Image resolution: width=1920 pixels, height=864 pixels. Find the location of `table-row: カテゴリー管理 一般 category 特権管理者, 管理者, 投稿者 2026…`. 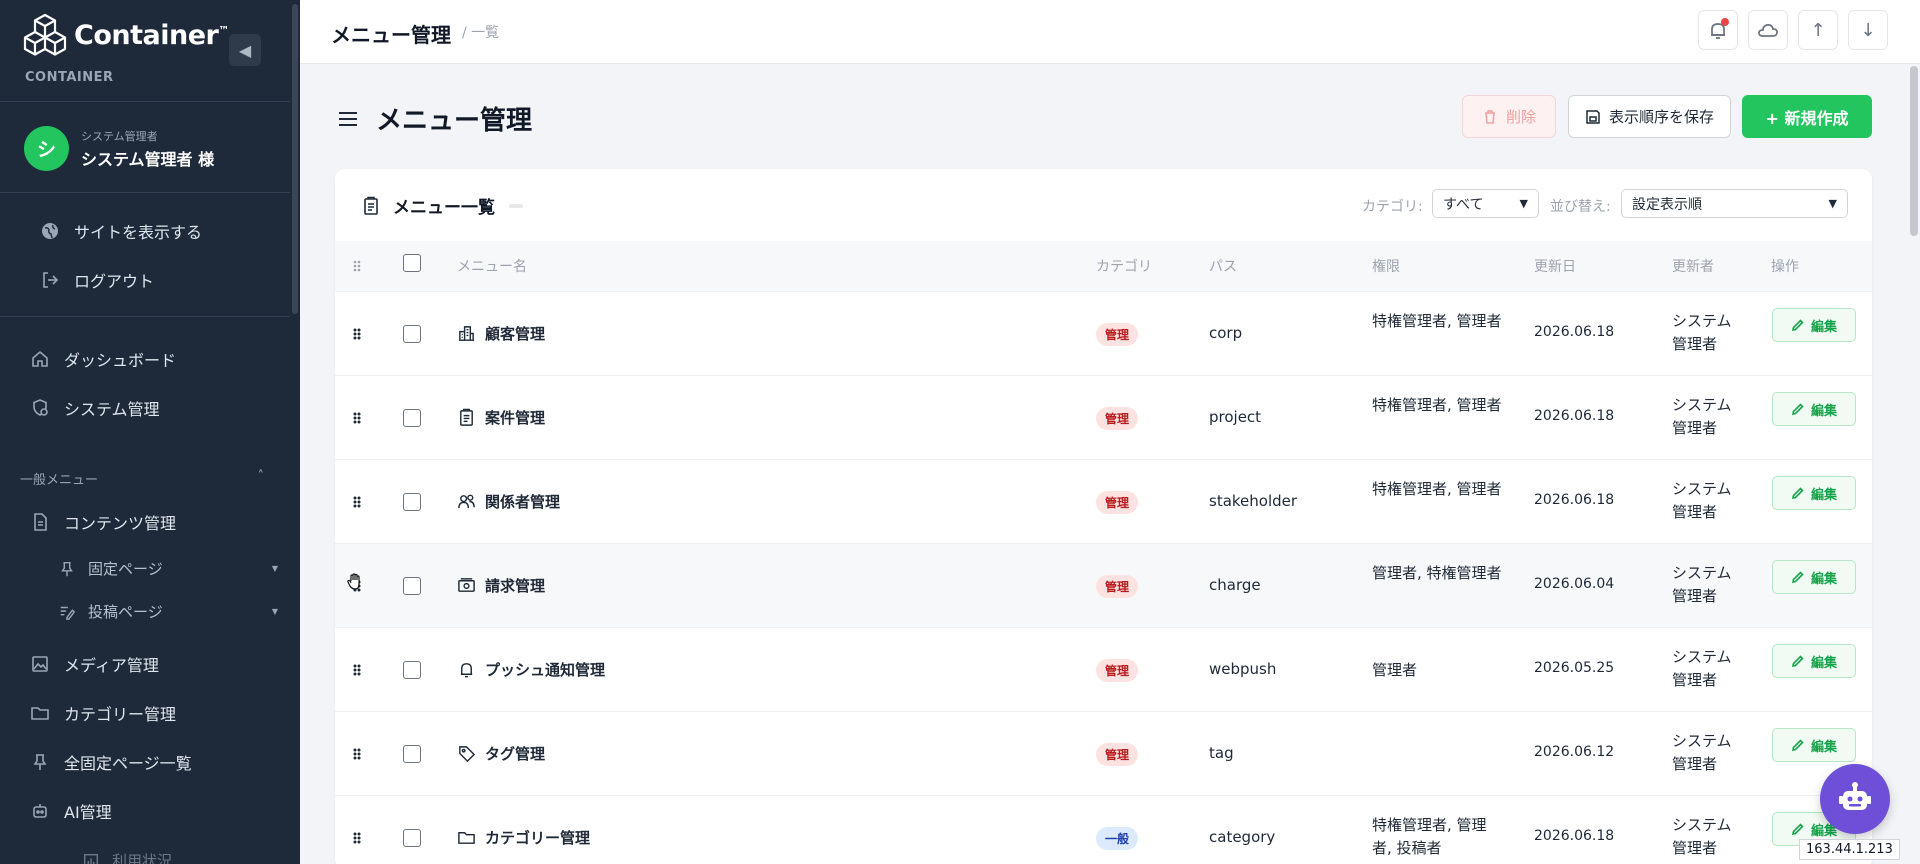

table-row: カテゴリー管理 一般 category 特権管理者, 管理者, 投稿者 2026… is located at coordinates (1103, 829).